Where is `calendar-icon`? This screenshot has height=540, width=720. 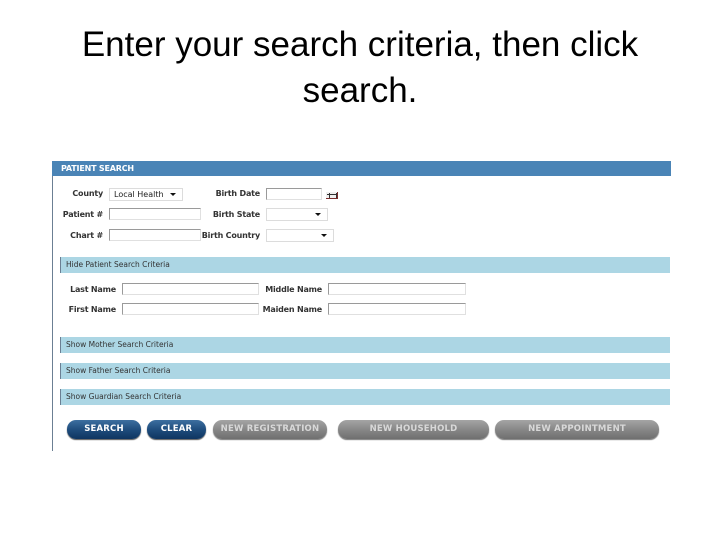 calendar-icon is located at coordinates (332, 195).